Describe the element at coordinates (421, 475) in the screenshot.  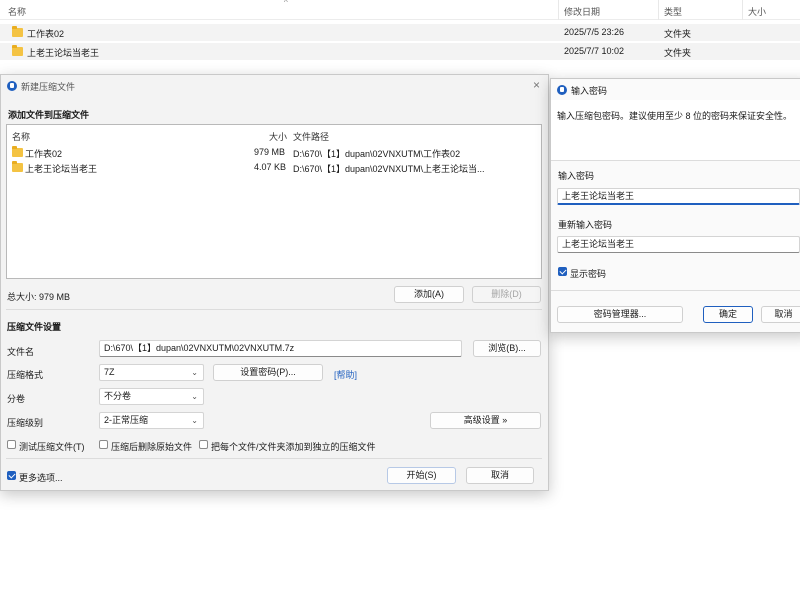
I see `start-button: 开始(S)` at that location.